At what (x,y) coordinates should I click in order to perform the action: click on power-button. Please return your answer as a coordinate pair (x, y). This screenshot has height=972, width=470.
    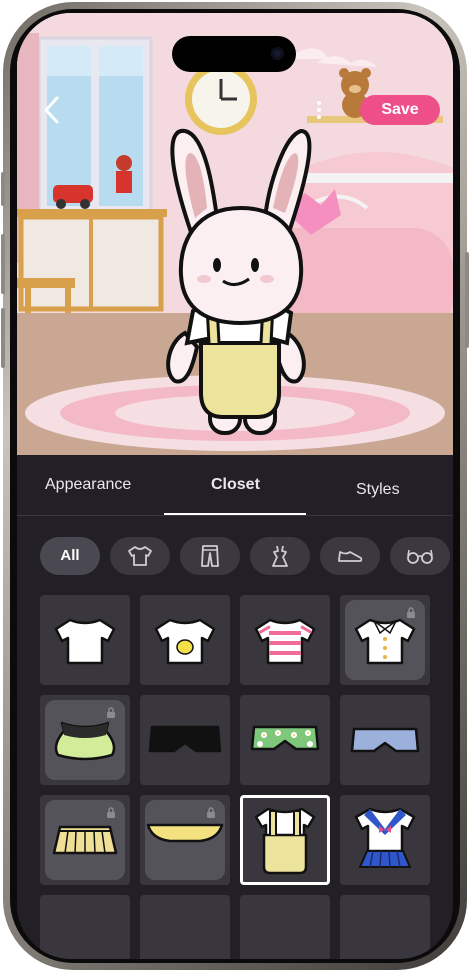
    Looking at the image, I should click on (467, 300).